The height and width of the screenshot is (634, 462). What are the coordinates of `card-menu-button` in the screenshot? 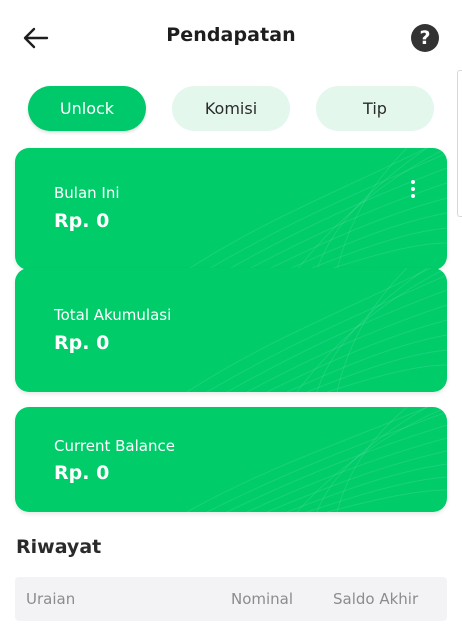 It's located at (413, 189).